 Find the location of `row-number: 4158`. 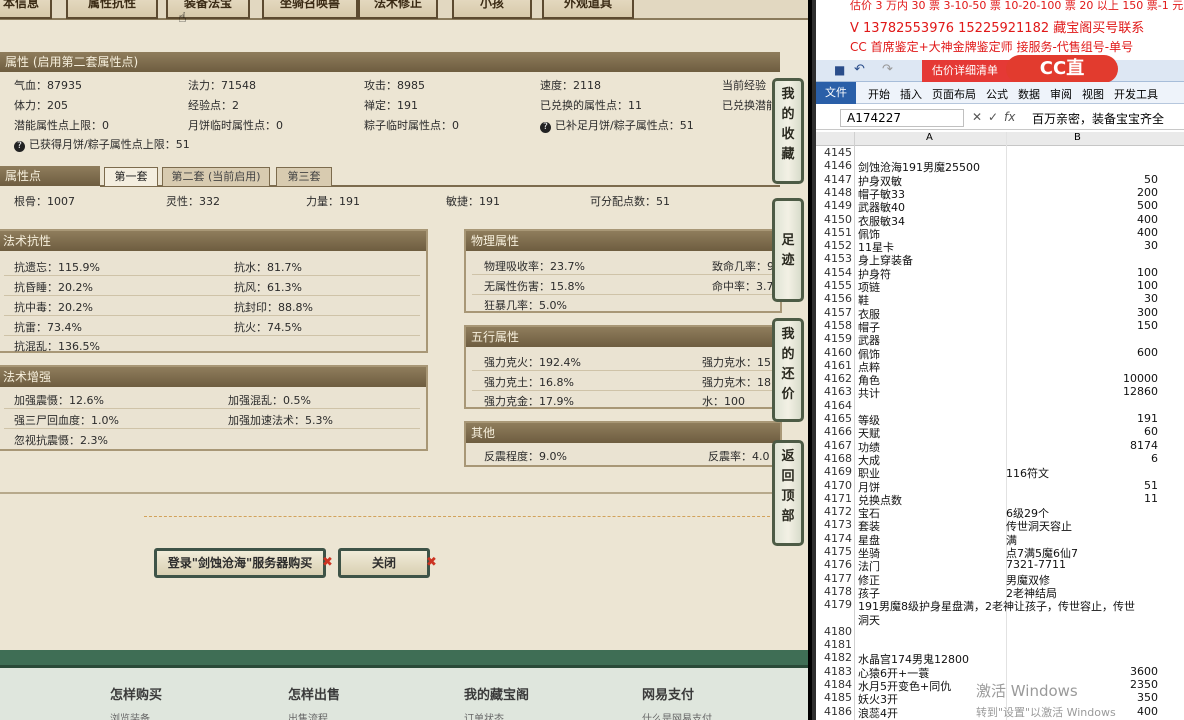

row-number: 4158 is located at coordinates (839, 325).